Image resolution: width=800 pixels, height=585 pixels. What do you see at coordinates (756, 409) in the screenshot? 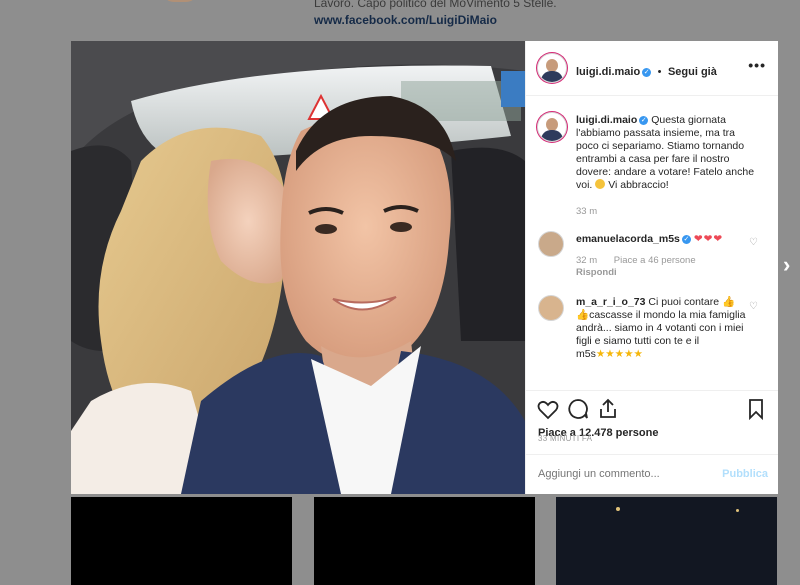
I see `bookmark-icon` at bounding box center [756, 409].